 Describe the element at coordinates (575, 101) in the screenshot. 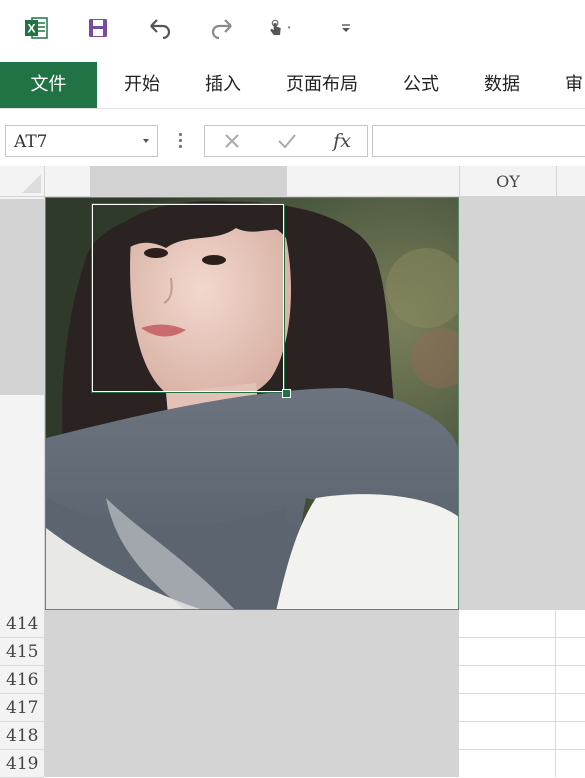

I see `tab-review: 审阅` at that location.